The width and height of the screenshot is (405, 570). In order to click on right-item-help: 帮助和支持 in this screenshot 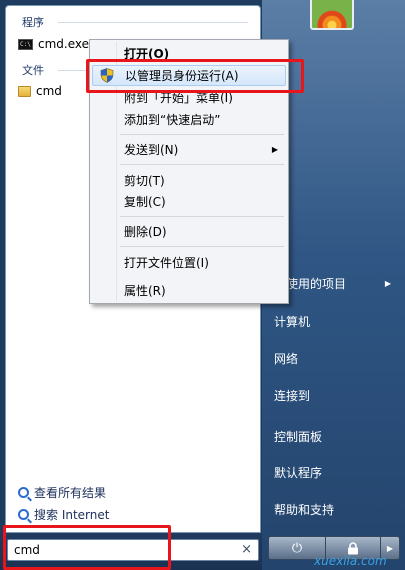, I will do `click(333, 509)`.